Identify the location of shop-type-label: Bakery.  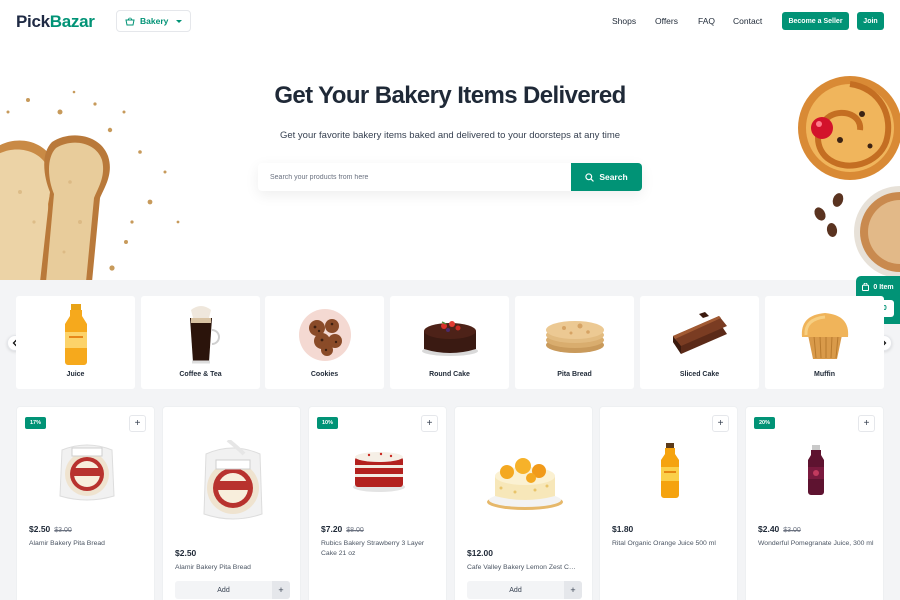
(154, 21).